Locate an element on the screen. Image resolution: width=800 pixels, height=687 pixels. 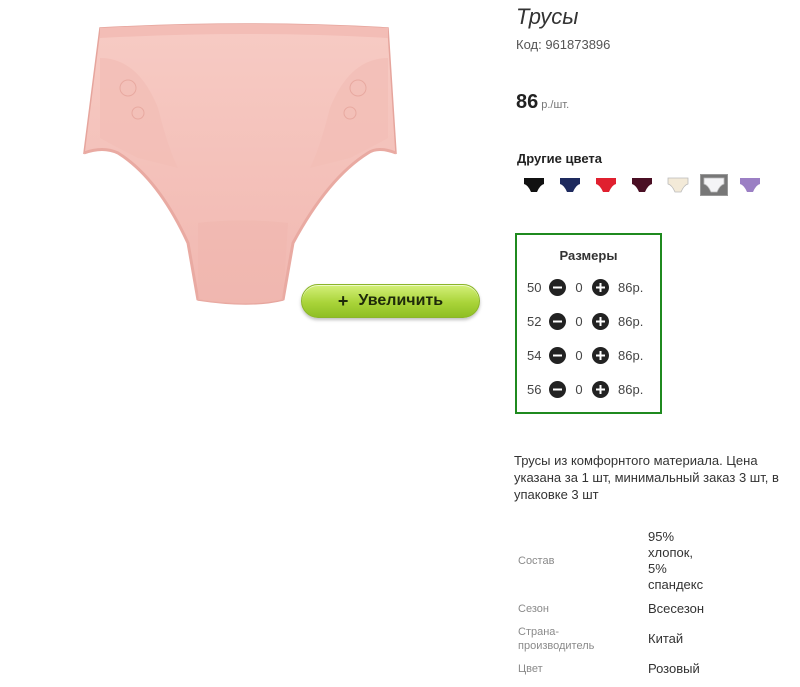
product-price: 86 р./шт. is located at coordinates (542, 102).